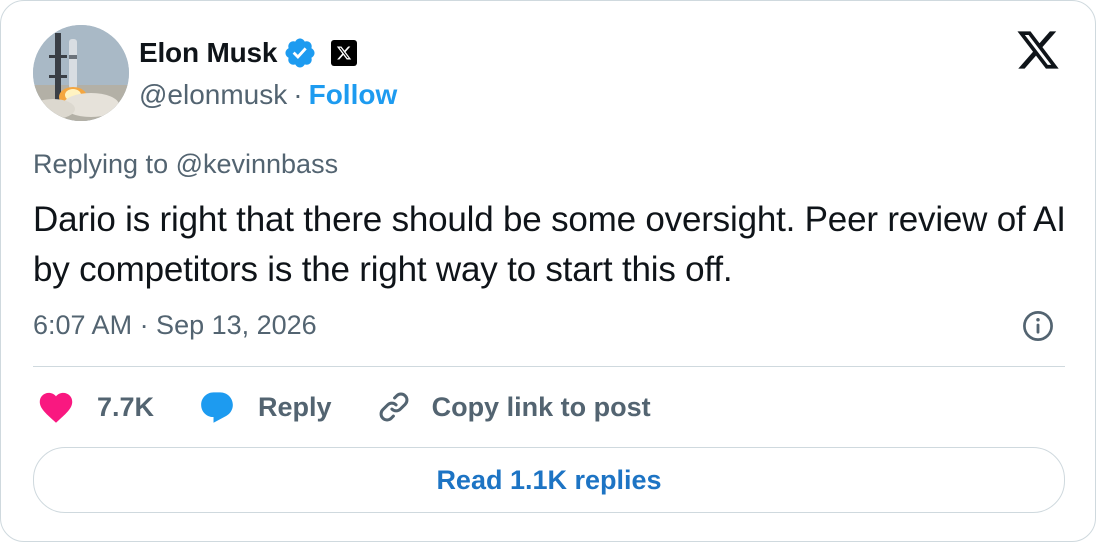  I want to click on copy-link-label: Copy link to post, so click(541, 406).